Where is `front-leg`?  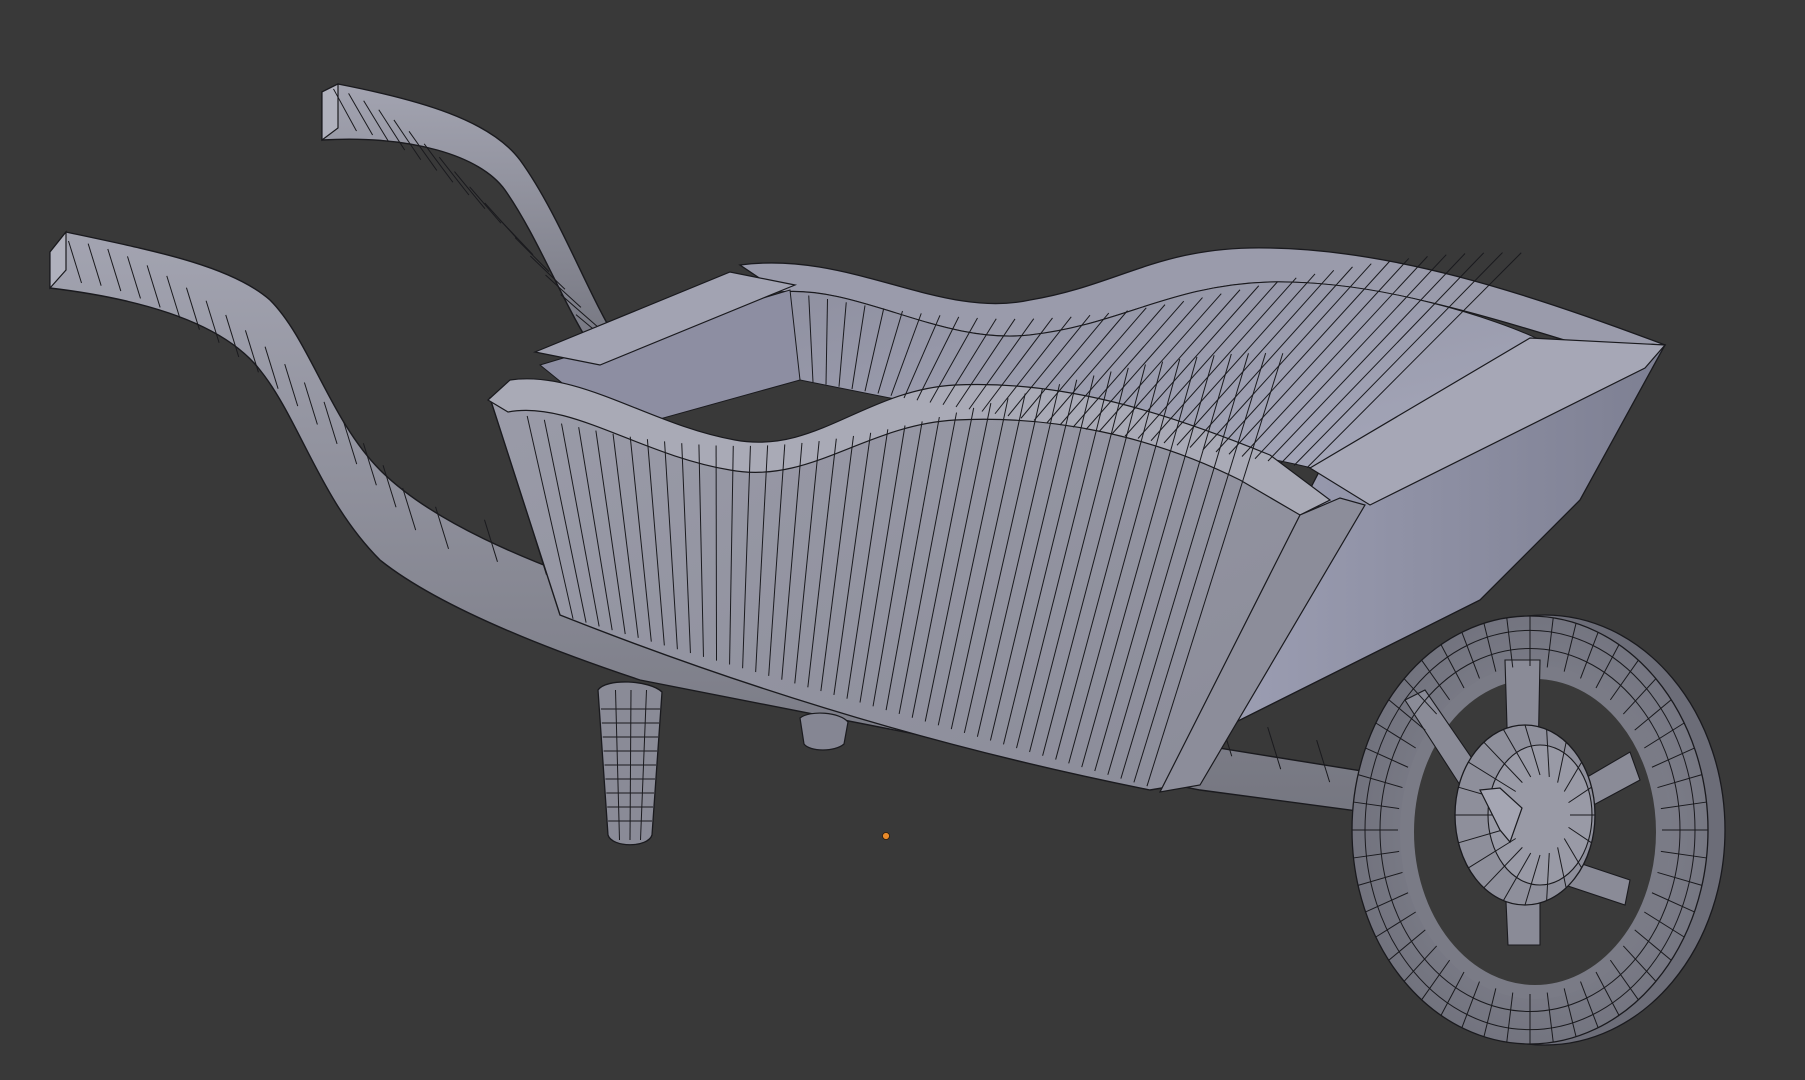
front-leg is located at coordinates (824, 731).